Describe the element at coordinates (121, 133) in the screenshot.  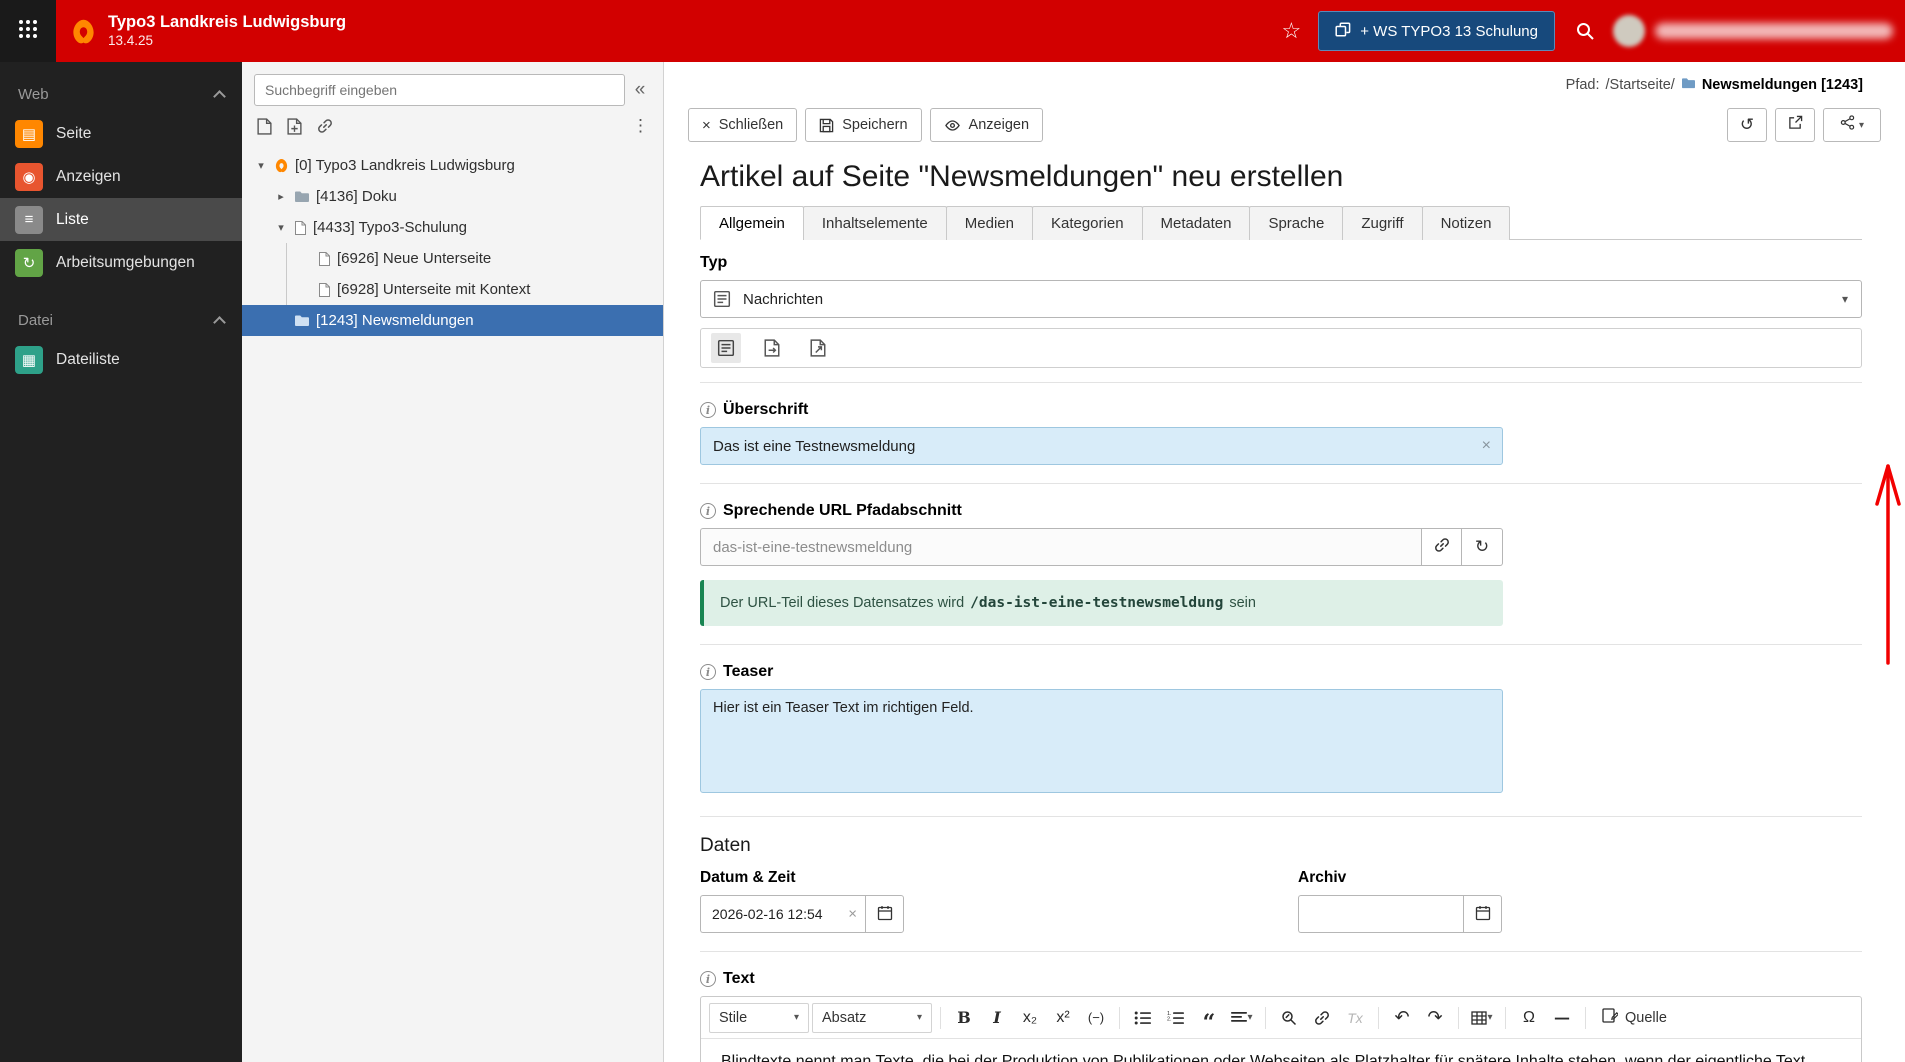
I see `module-item-seite: ▤ Seite` at that location.